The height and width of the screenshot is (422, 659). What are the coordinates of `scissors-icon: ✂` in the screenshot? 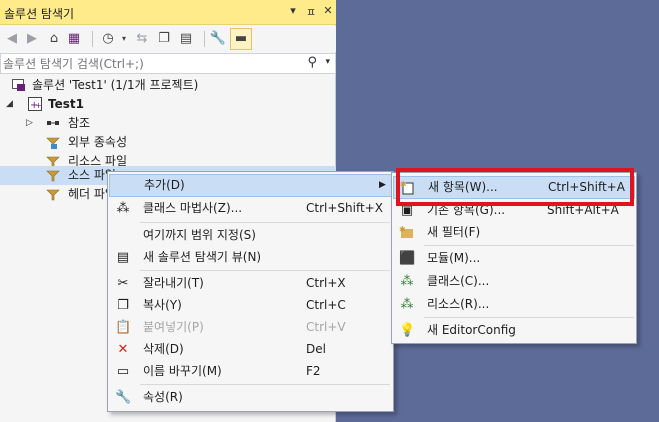 It's located at (123, 283).